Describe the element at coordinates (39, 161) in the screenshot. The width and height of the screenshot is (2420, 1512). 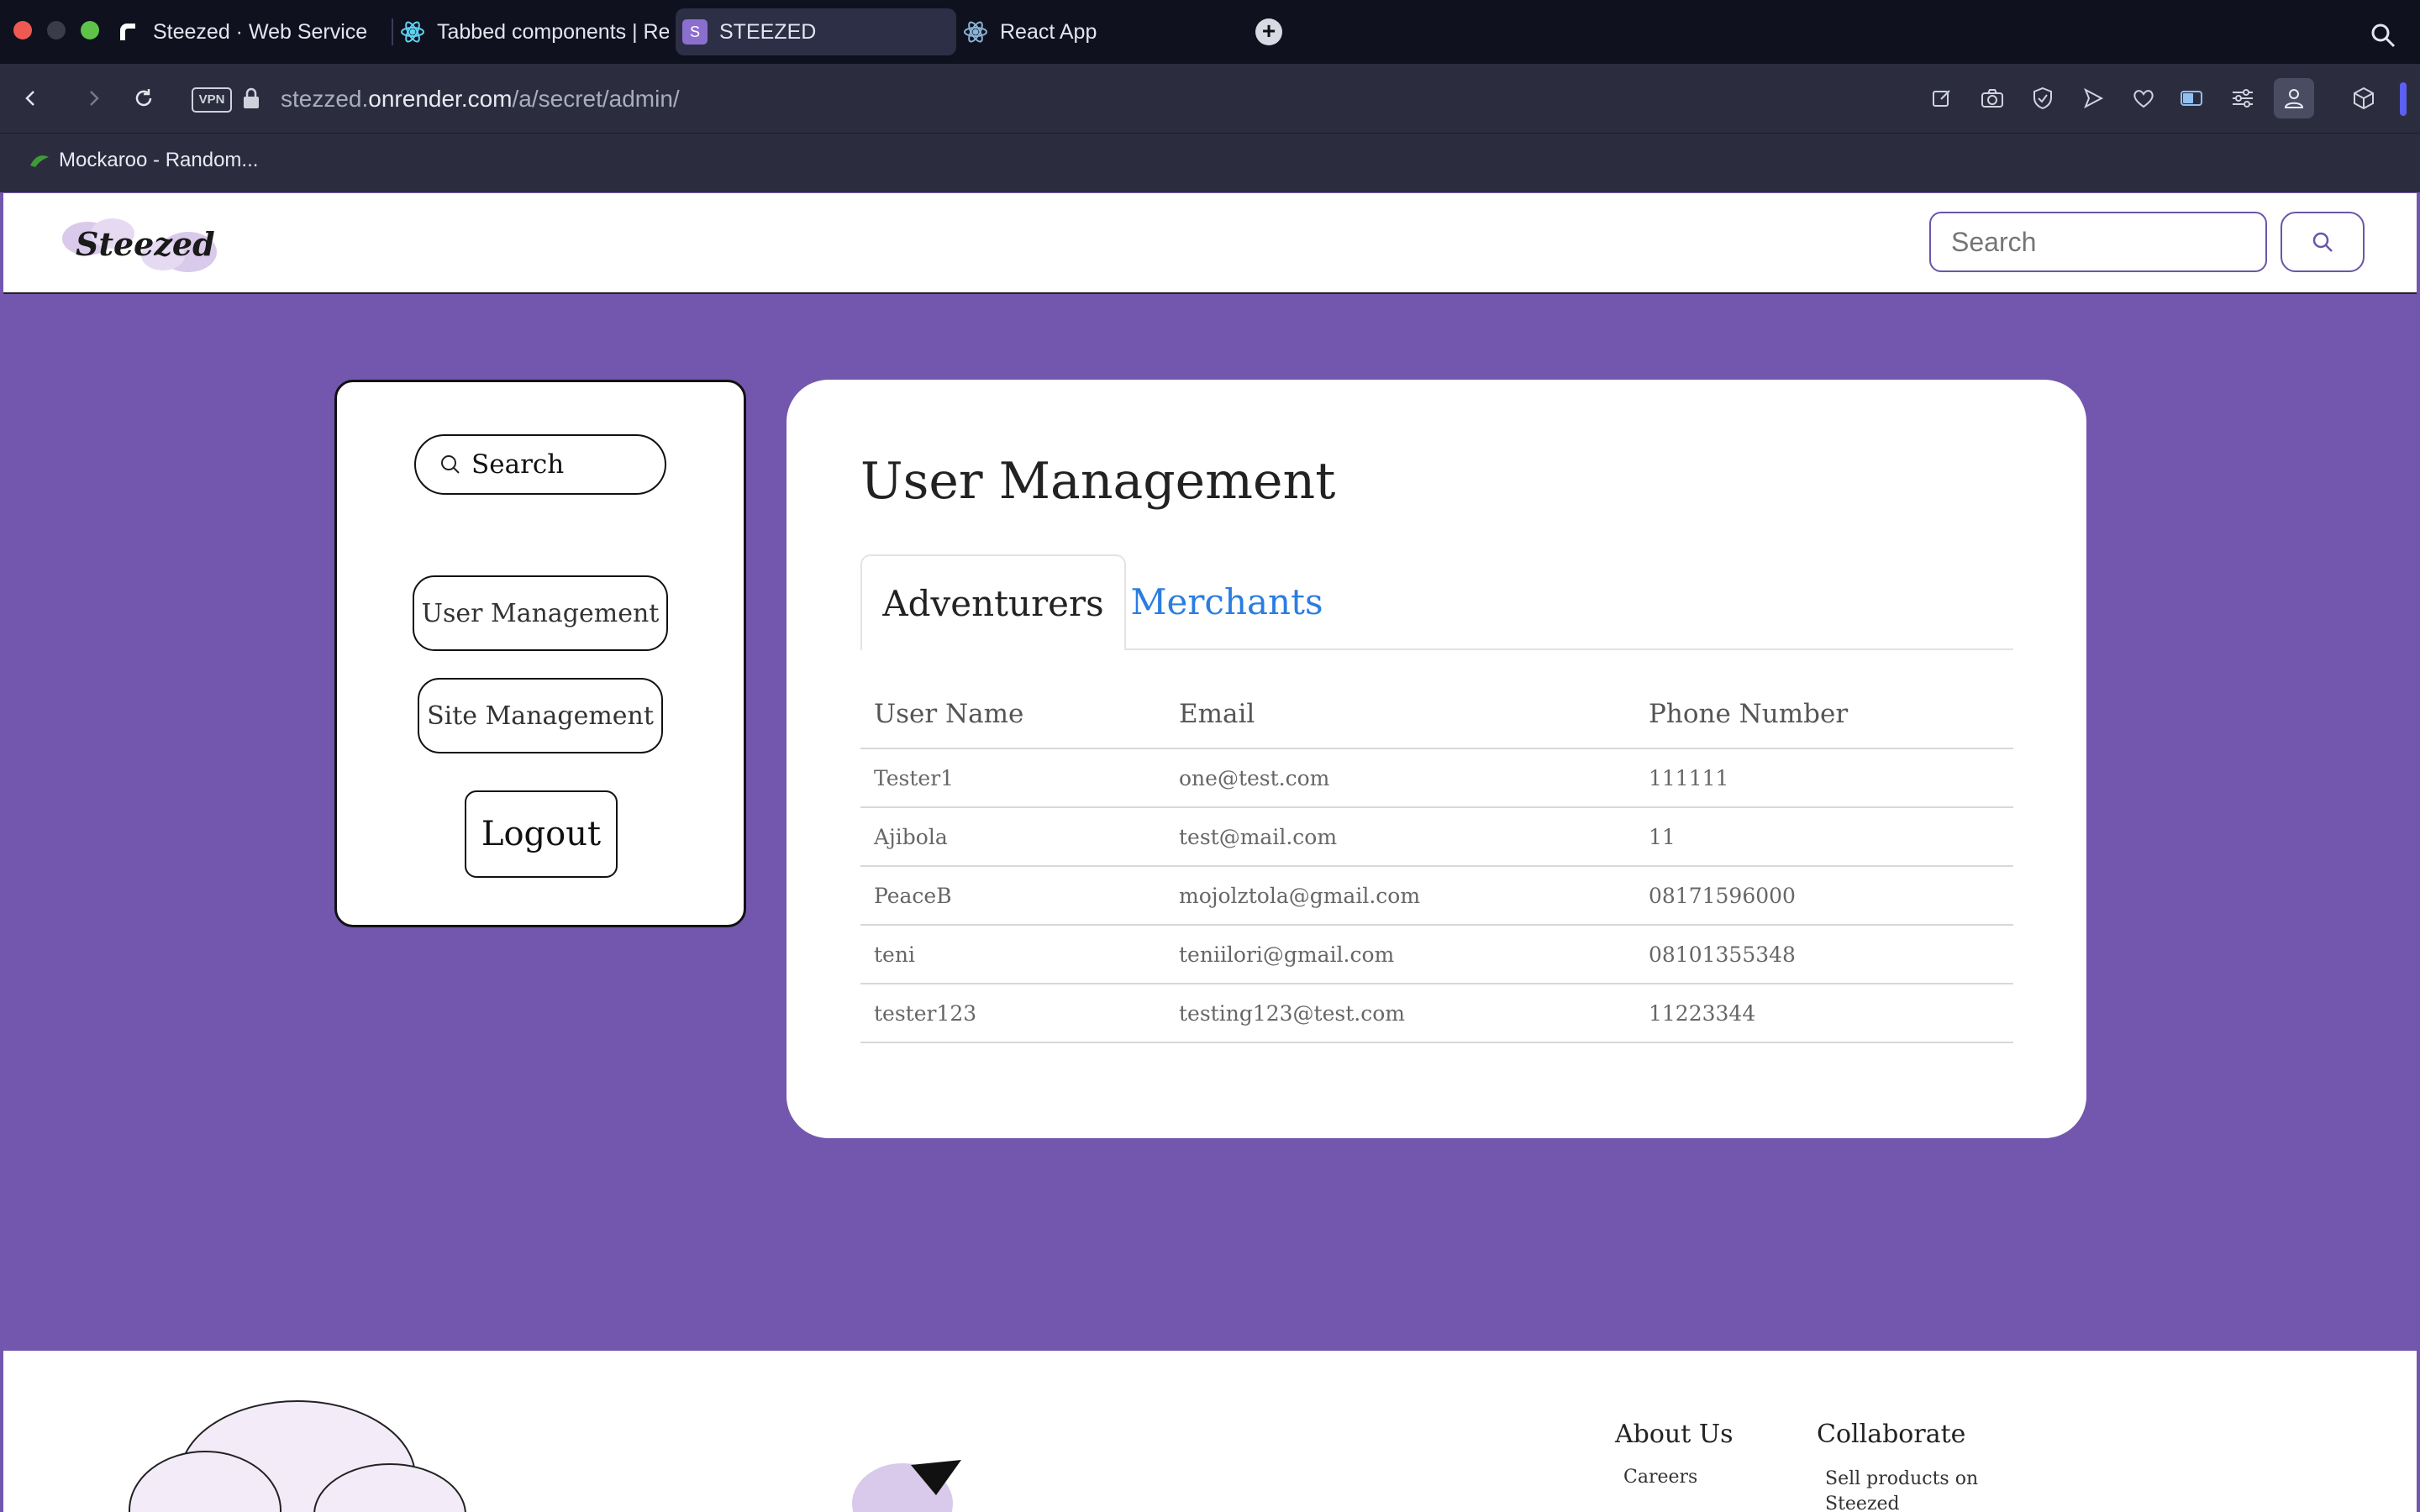
I see `mockaroo-icon` at that location.